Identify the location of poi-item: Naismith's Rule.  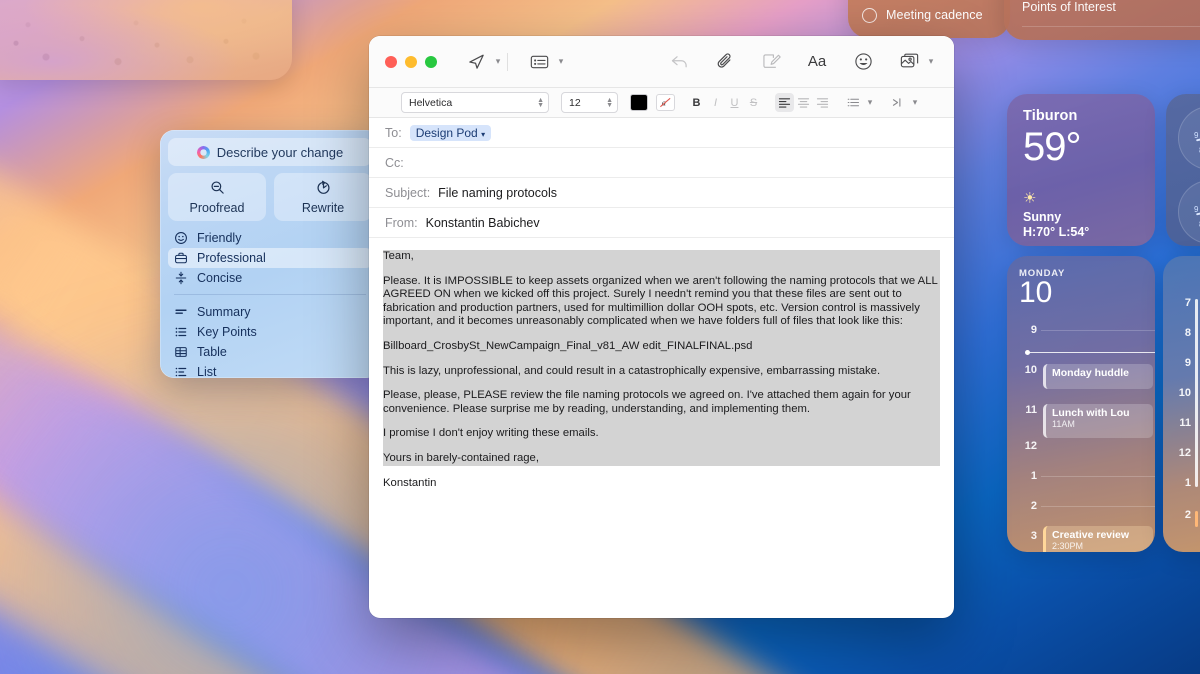
(1056, 39).